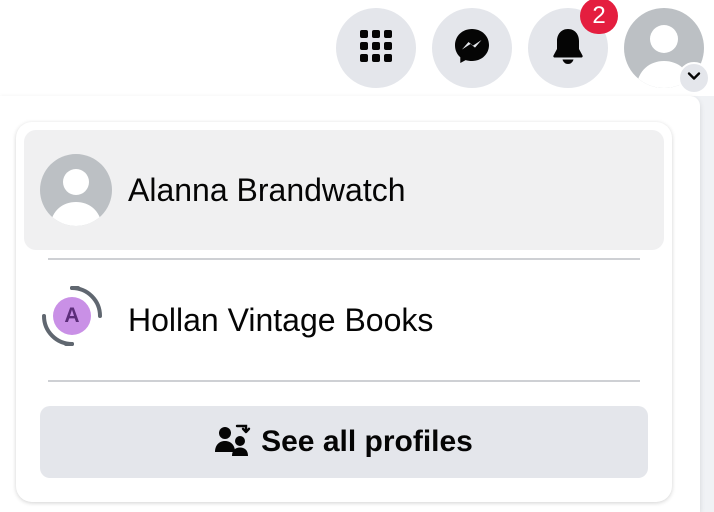  What do you see at coordinates (280, 320) in the screenshot?
I see `page-profile-name: Hollan Vintage Books` at bounding box center [280, 320].